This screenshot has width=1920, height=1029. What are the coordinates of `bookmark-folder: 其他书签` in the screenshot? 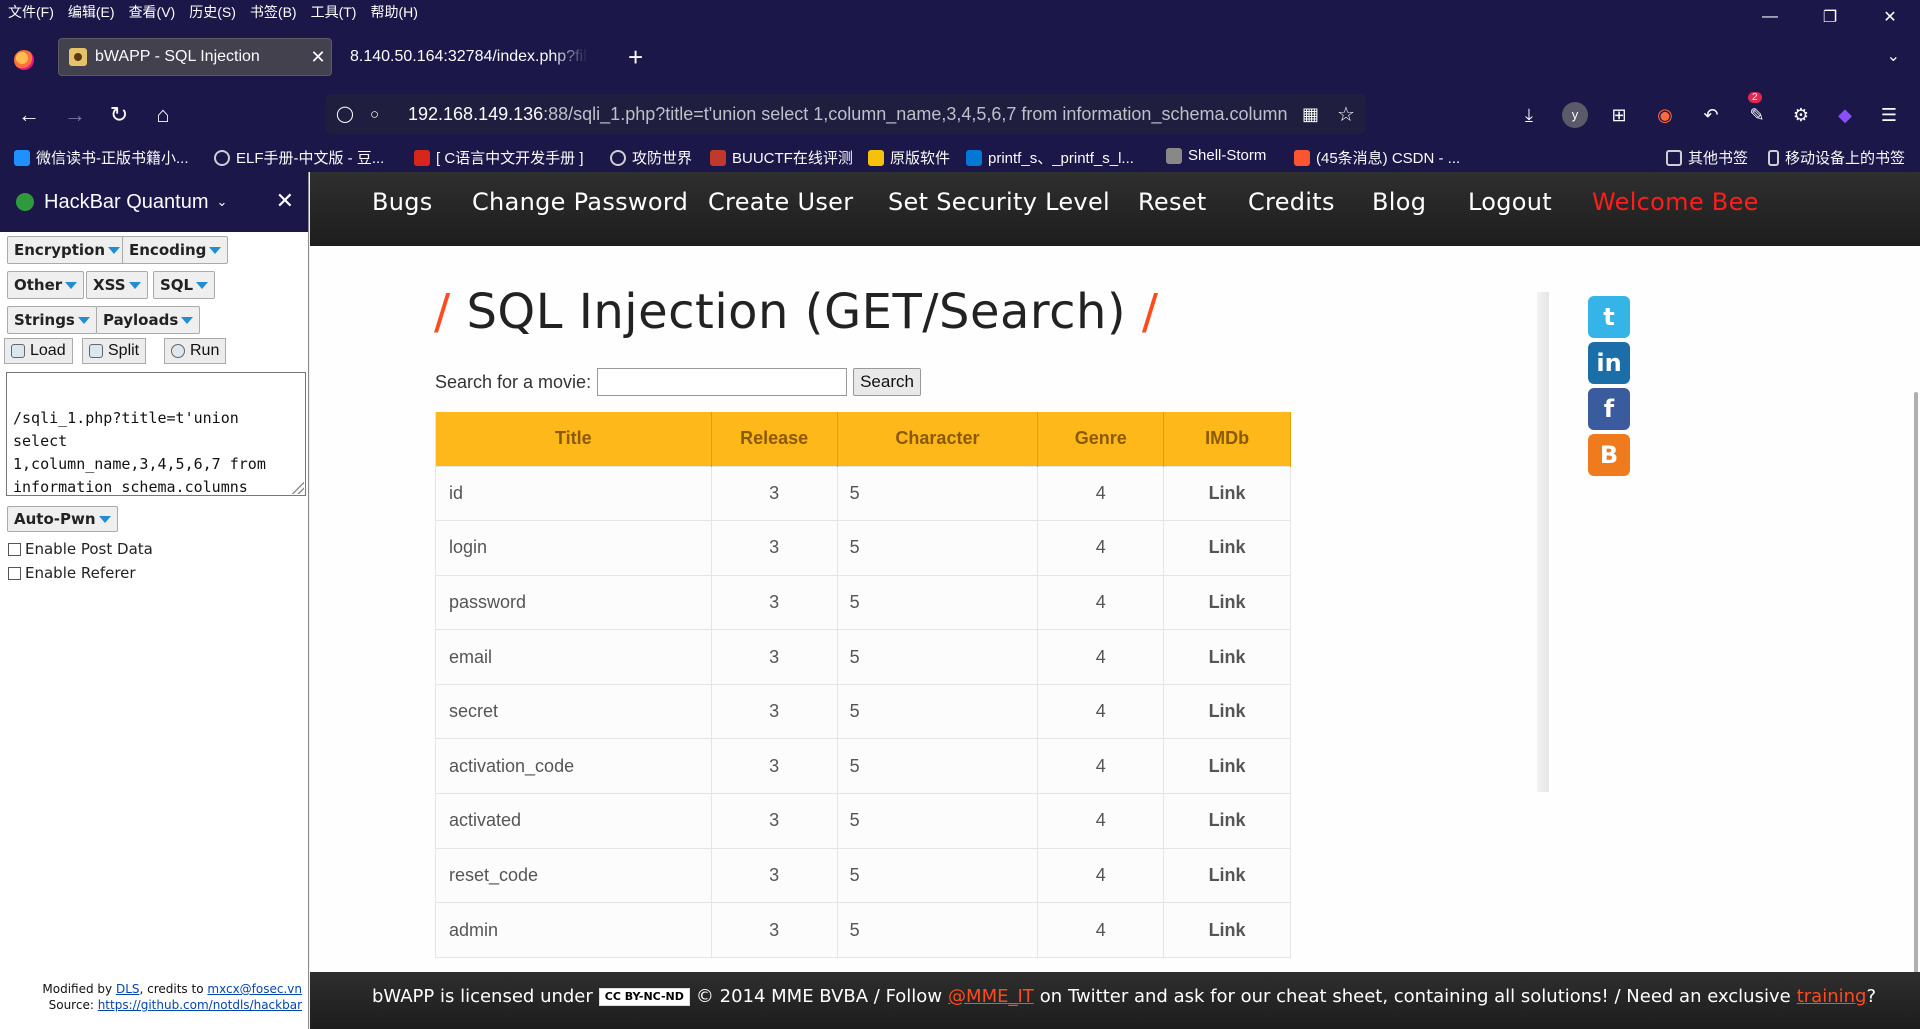 It's located at (1707, 157).